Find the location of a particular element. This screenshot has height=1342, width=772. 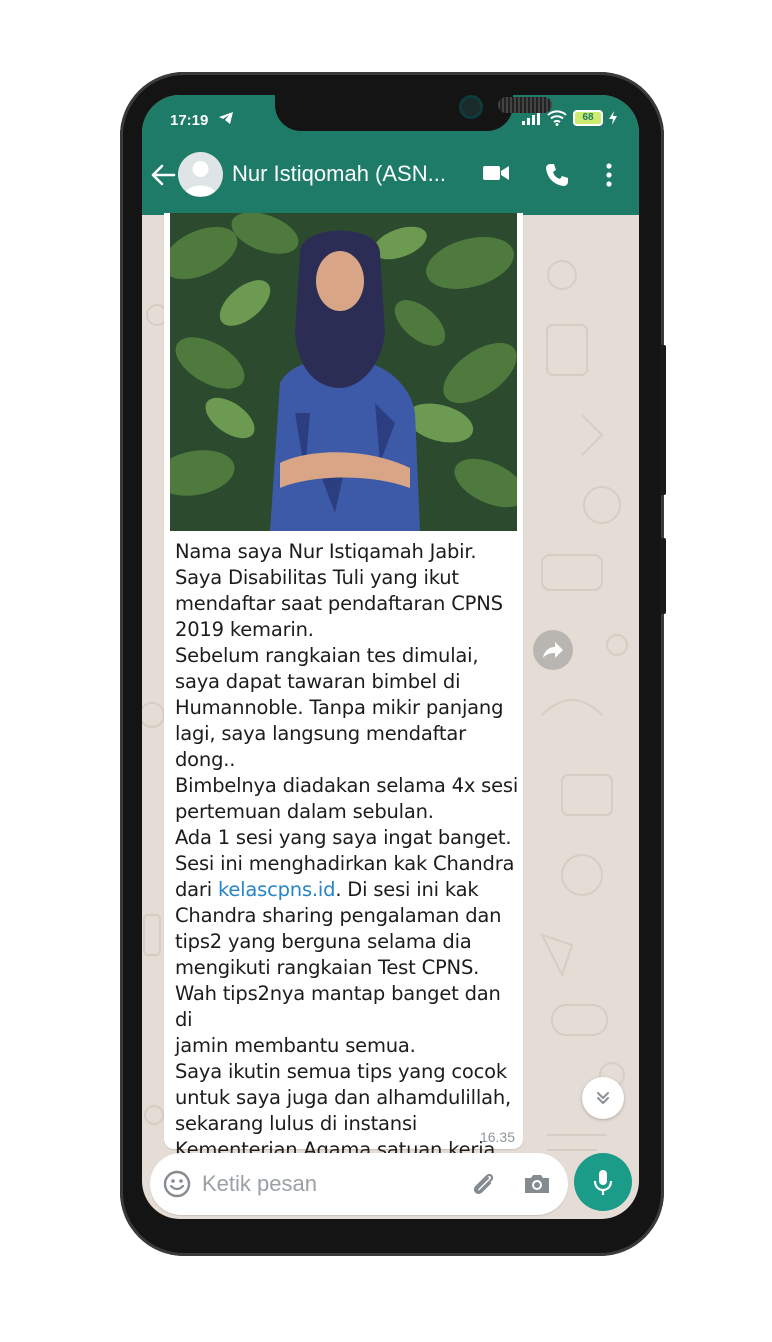

microphone-icon is located at coordinates (603, 1182).